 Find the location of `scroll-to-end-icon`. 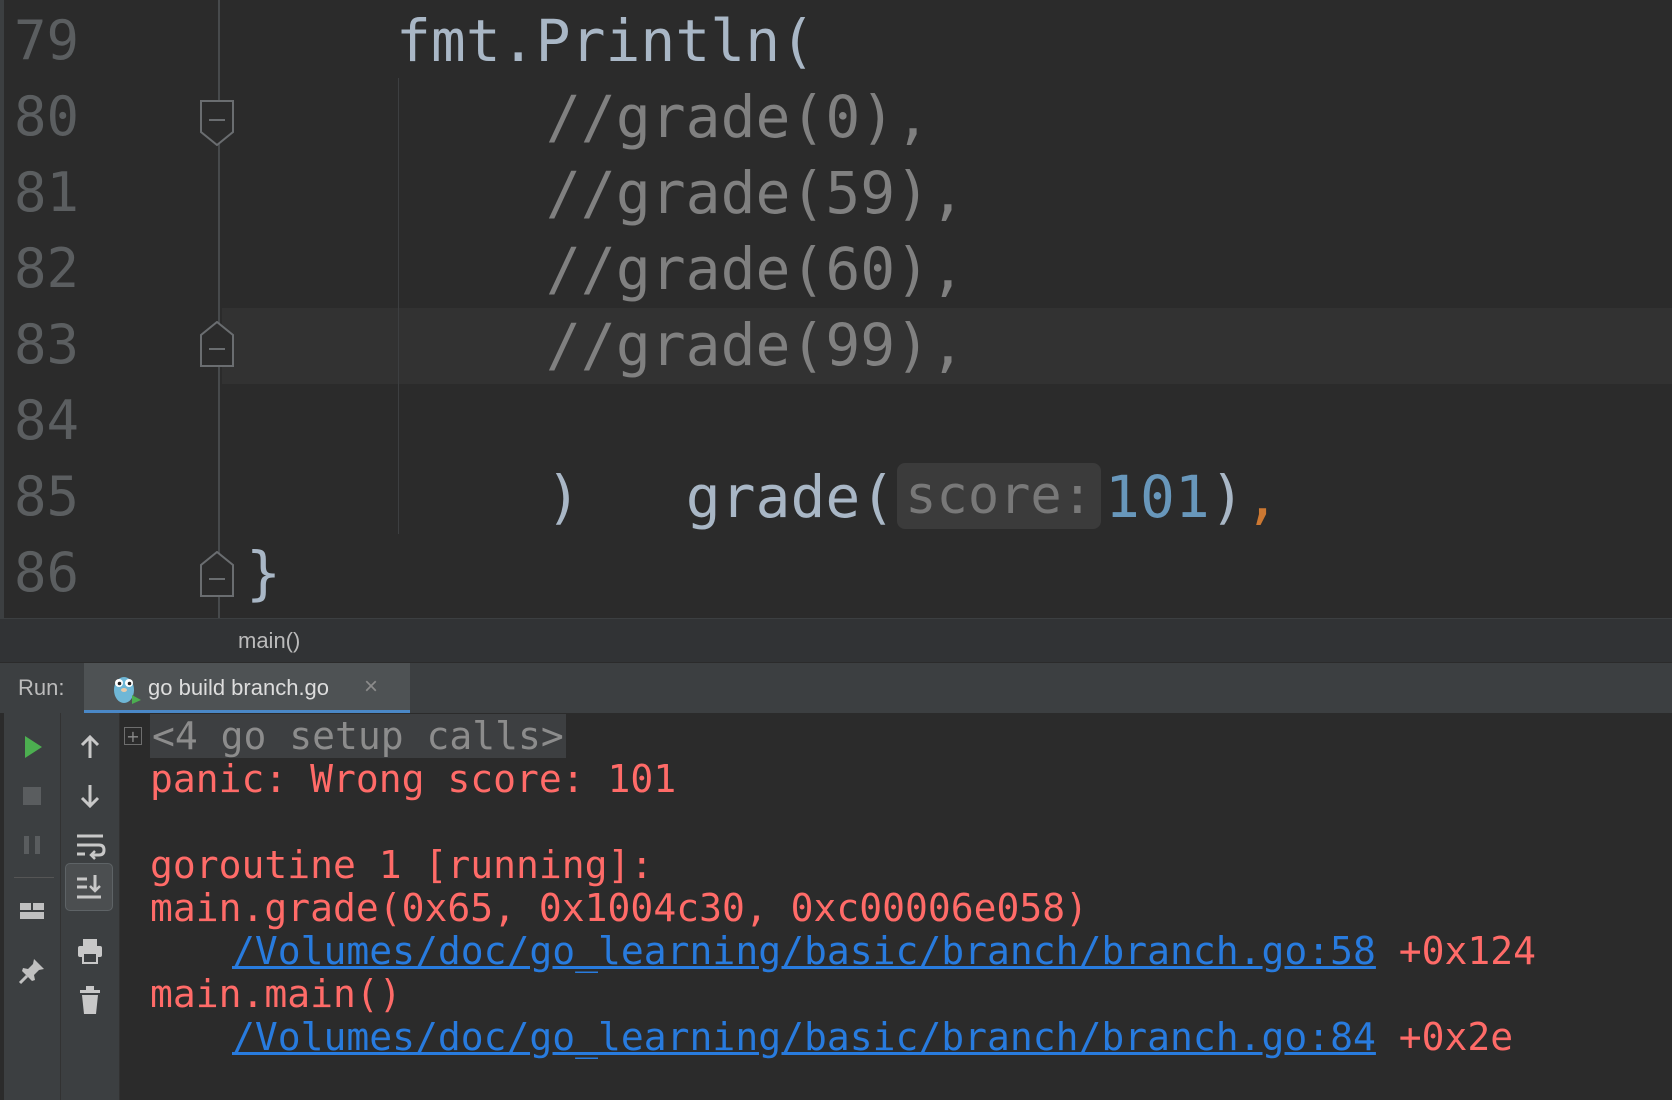

scroll-to-end-icon is located at coordinates (89, 887).